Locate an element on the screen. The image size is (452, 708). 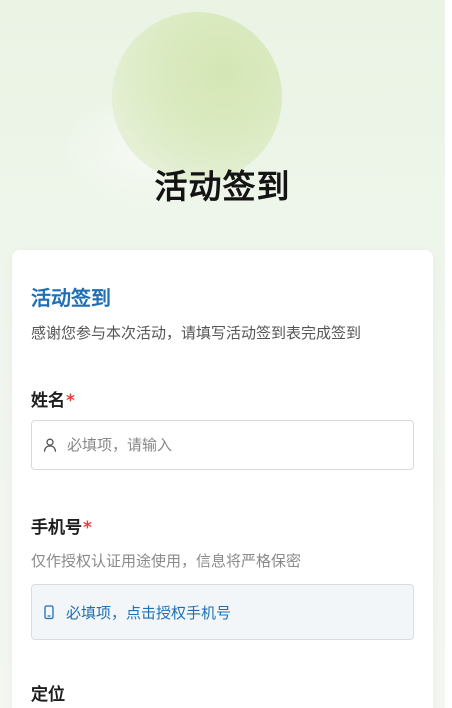
name-label-text: 姓名 is located at coordinates (48, 401).